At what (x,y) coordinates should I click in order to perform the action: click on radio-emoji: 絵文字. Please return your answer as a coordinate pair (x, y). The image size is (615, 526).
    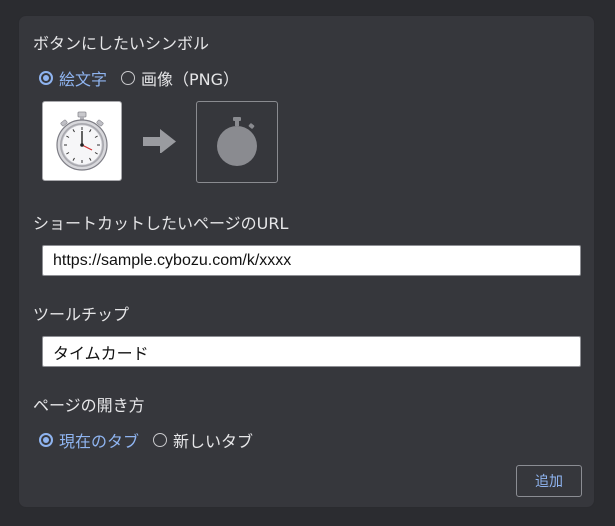
    Looking at the image, I should click on (73, 78).